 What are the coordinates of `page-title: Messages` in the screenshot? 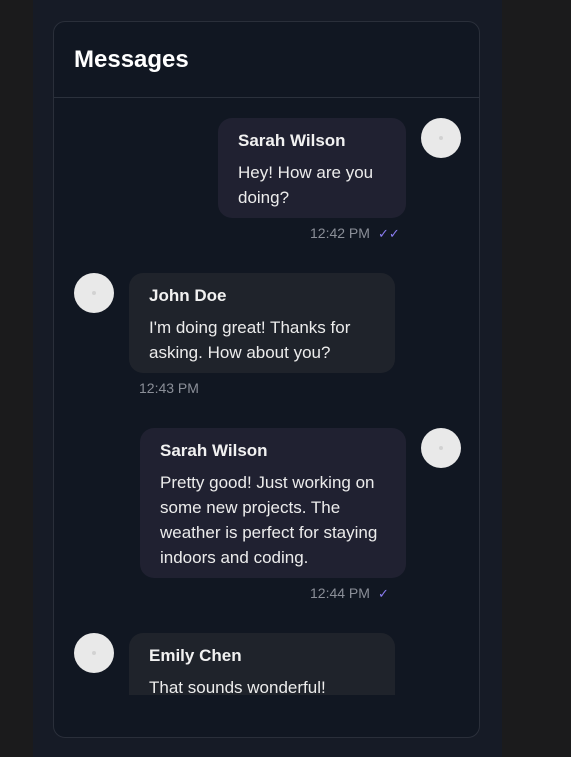 It's located at (131, 59).